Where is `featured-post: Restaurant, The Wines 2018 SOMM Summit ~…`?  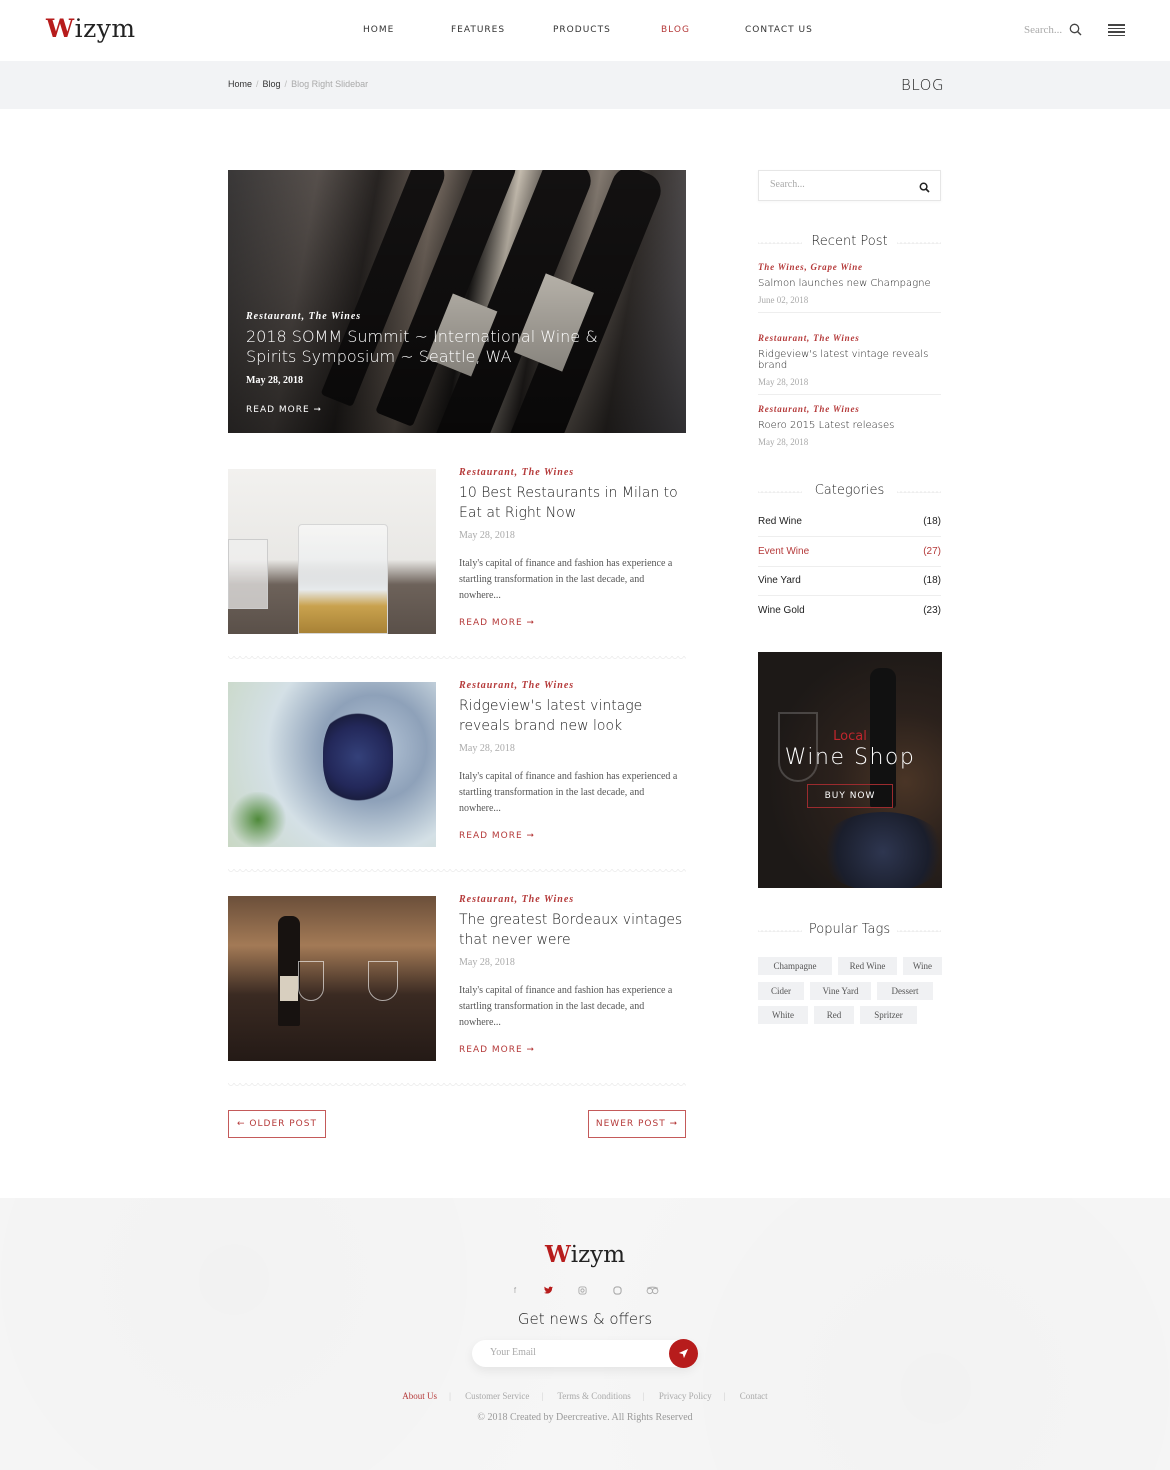
featured-post: Restaurant, The Wines 2018 SOMM Summit ~… is located at coordinates (457, 301).